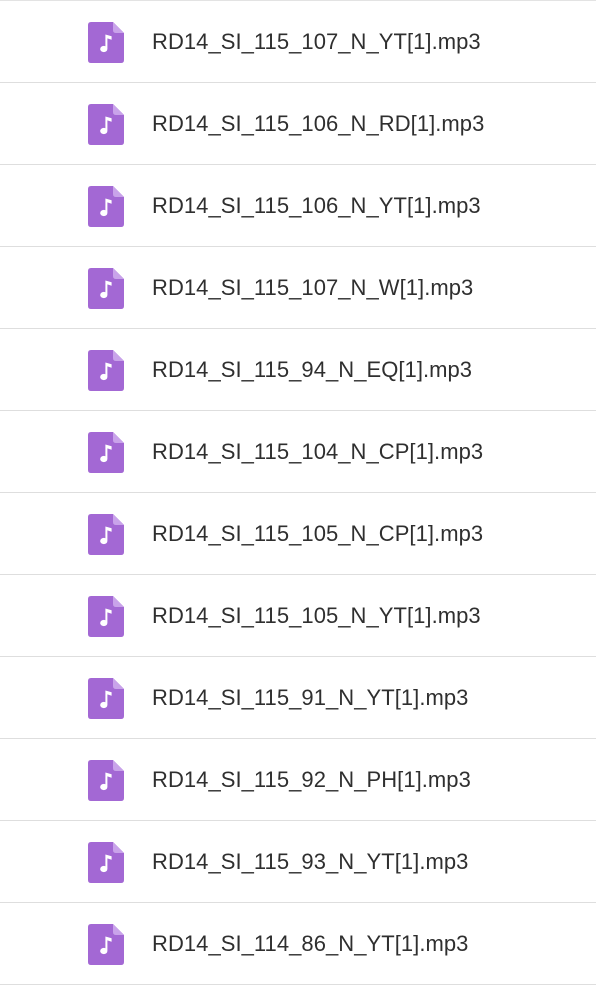 This screenshot has width=596, height=985. What do you see at coordinates (310, 943) in the screenshot?
I see `file-name: RD14_SI_114_86_N_YT[1].mp3` at bounding box center [310, 943].